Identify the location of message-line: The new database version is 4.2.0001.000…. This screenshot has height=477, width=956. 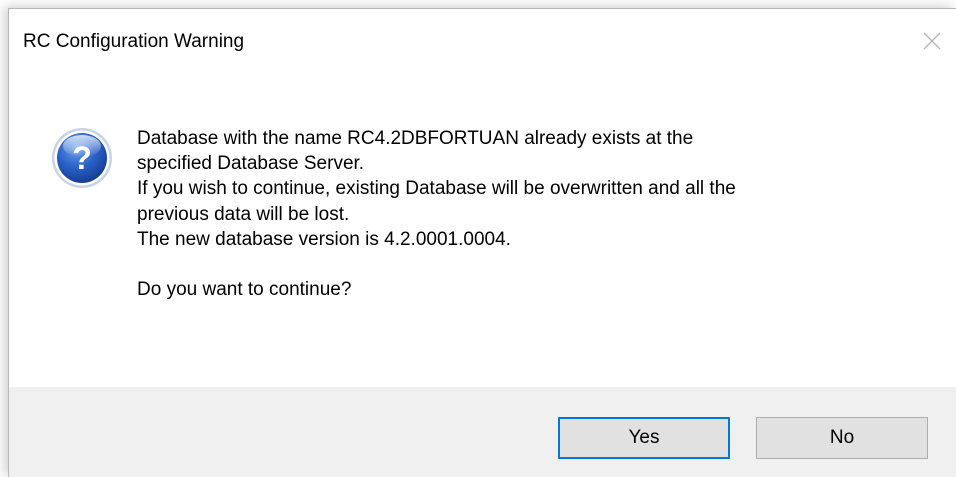
(324, 239).